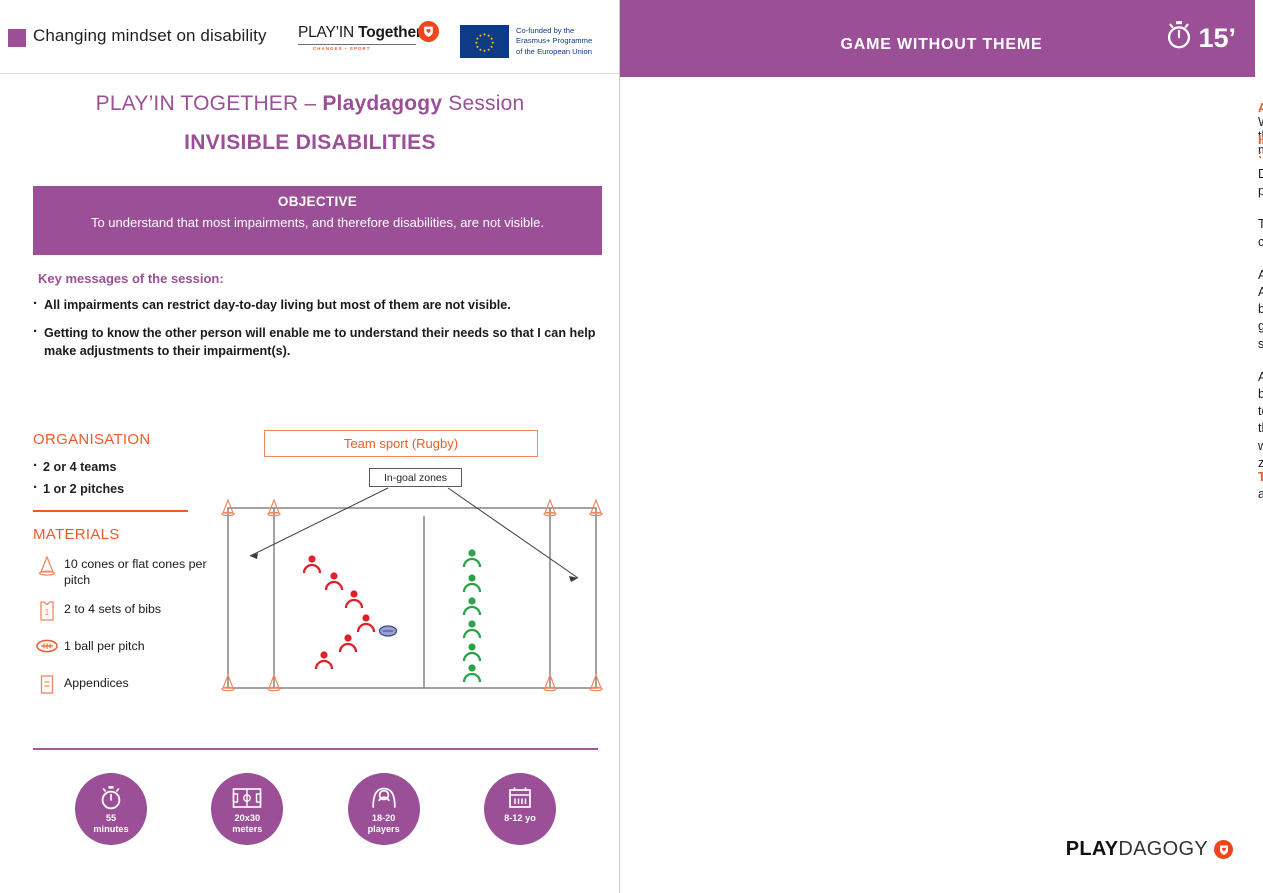 Image resolution: width=1263 pixels, height=893 pixels. What do you see at coordinates (357, 44) in the screenshot?
I see `logo-underline` at bounding box center [357, 44].